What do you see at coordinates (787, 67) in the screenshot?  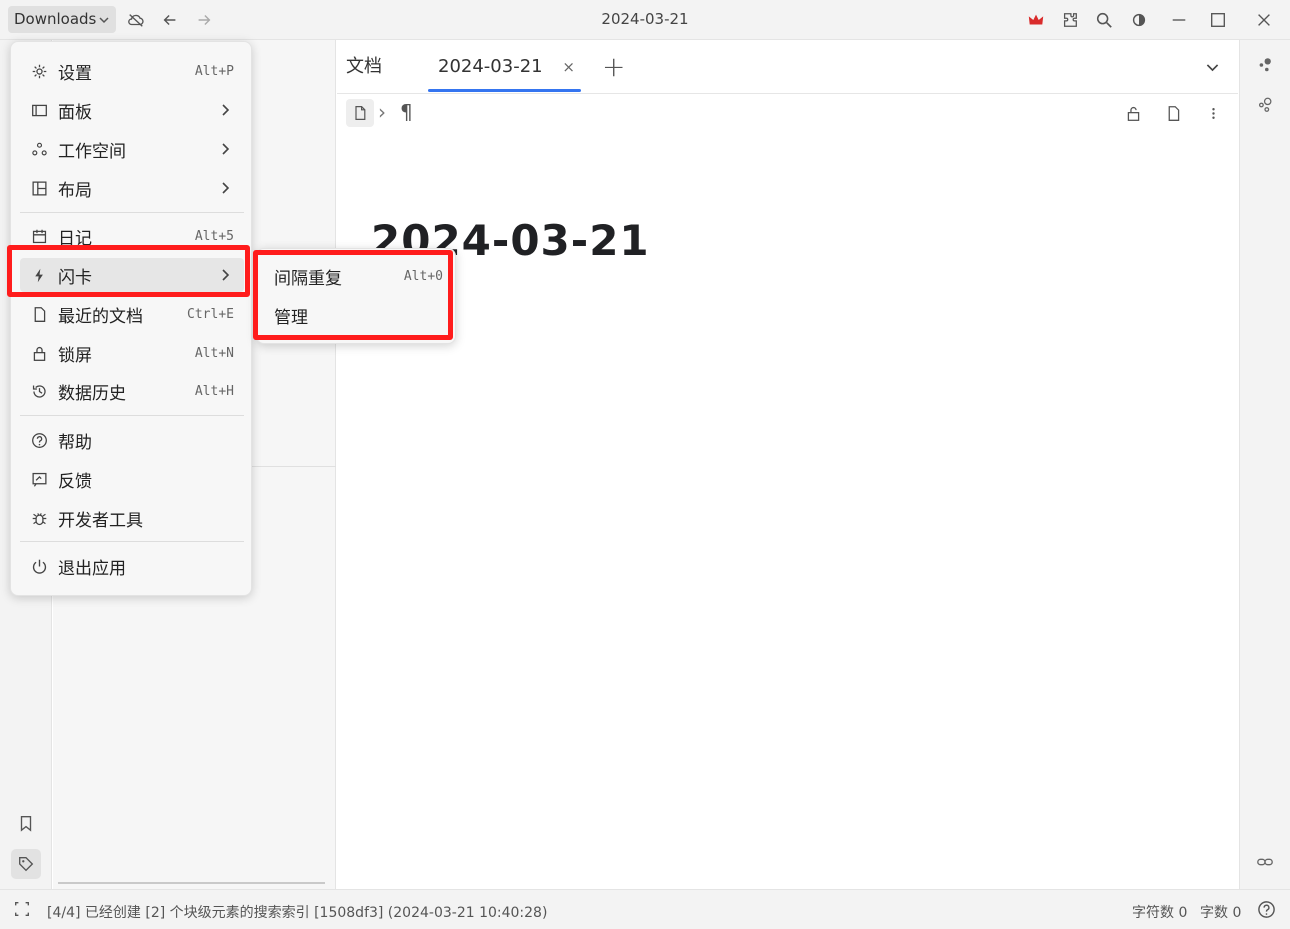 I see `tab-bar: 文档 2024-03-21 × +` at bounding box center [787, 67].